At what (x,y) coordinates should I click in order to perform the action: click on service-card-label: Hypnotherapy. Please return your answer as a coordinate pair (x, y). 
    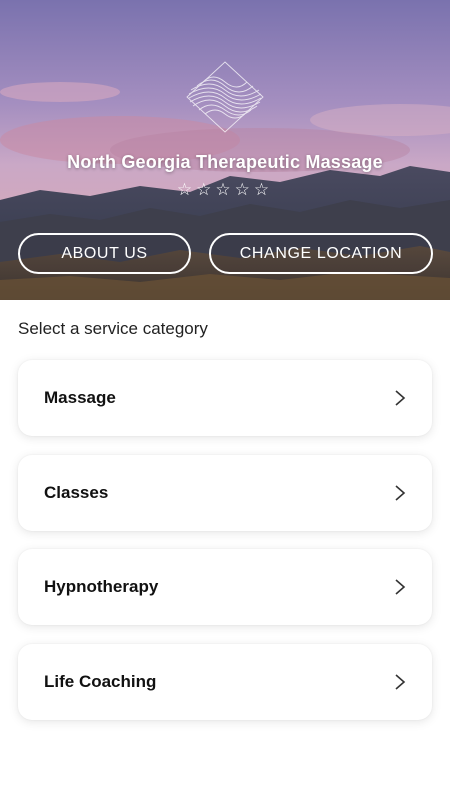
    Looking at the image, I should click on (101, 586).